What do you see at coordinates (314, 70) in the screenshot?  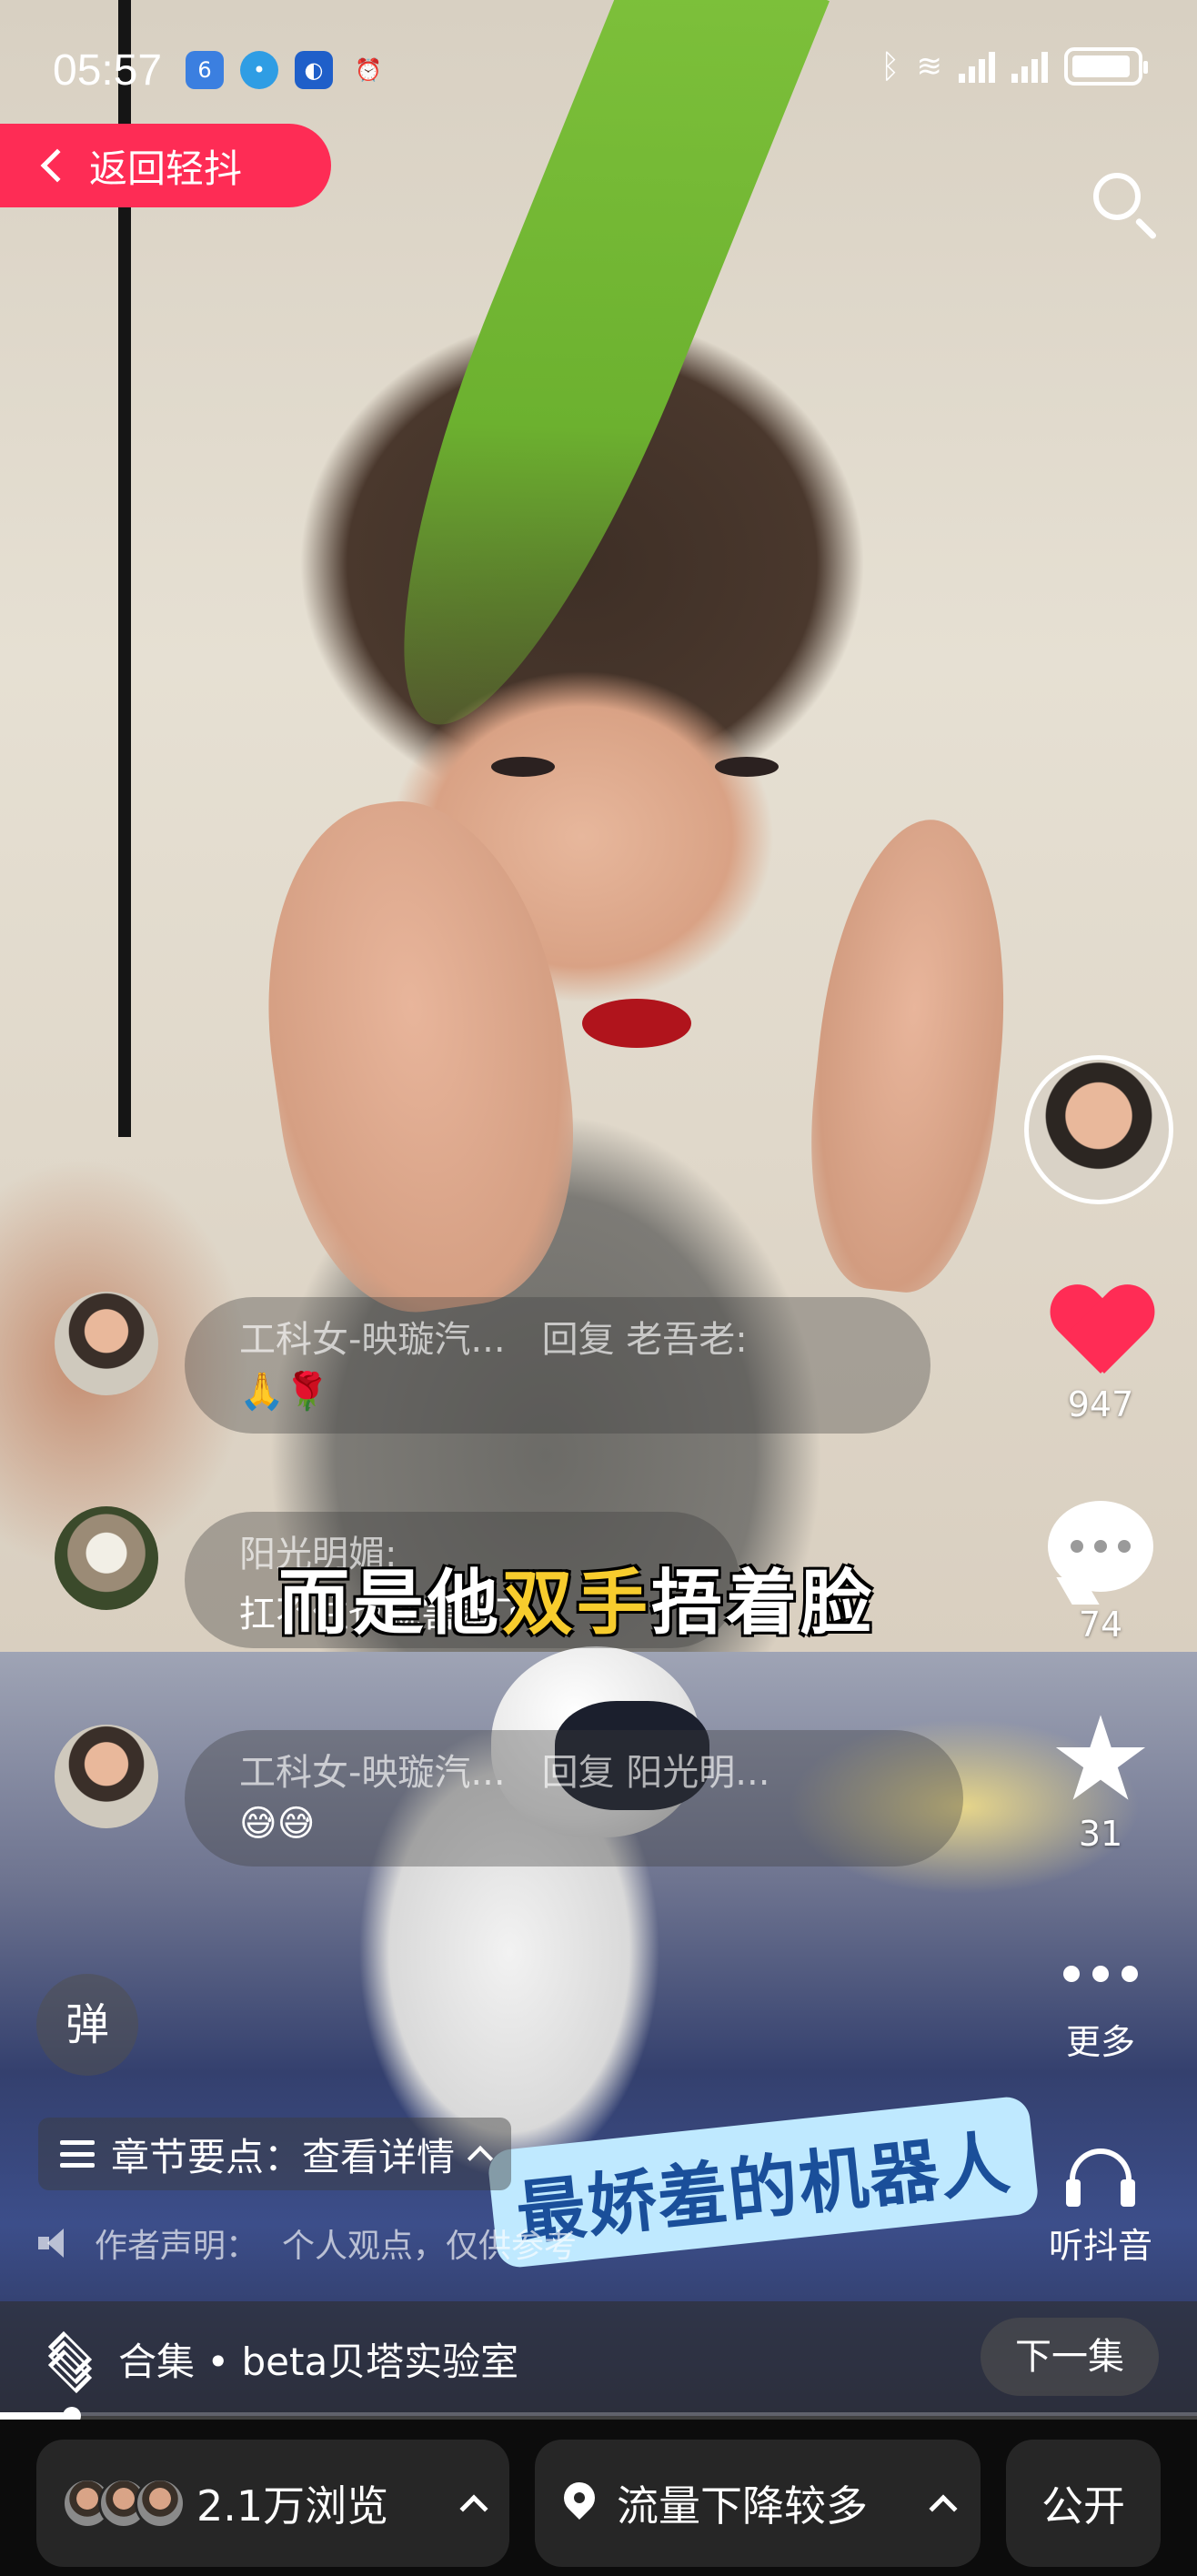 I see `notification-app-icon: ◐` at bounding box center [314, 70].